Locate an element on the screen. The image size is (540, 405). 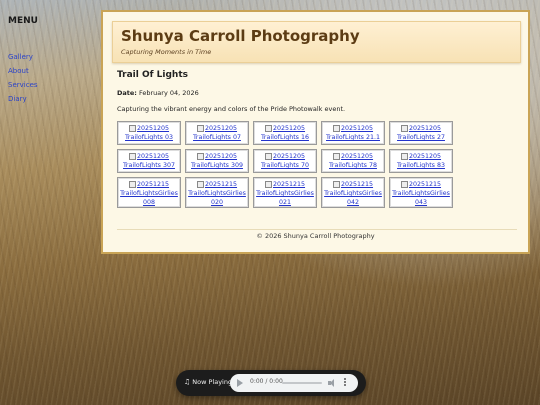
thumbnail-title: TrailofLights 309 is located at coordinates (217, 165).